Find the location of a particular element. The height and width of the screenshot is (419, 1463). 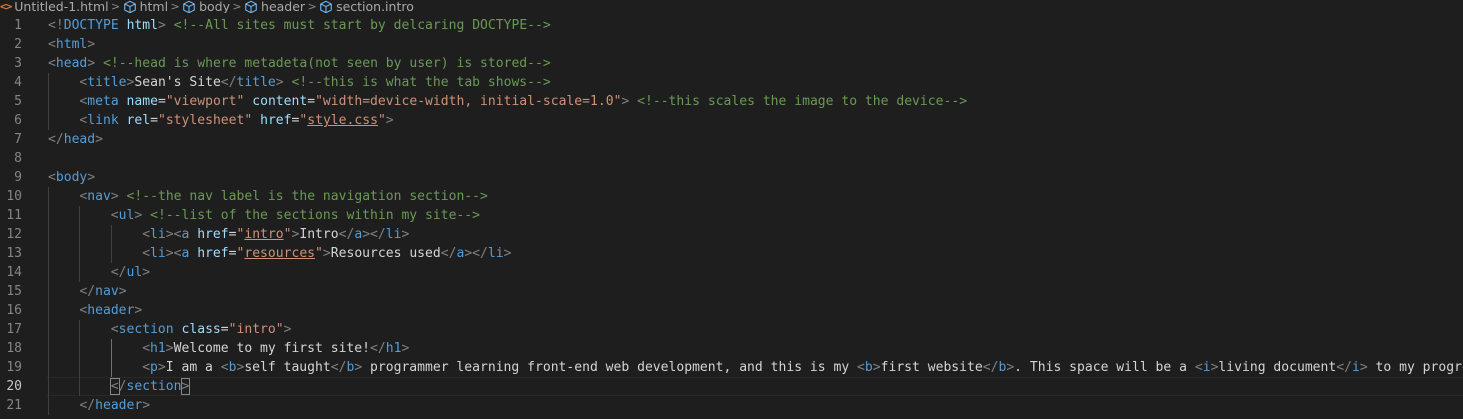

line-number: 2 is located at coordinates (18, 44).